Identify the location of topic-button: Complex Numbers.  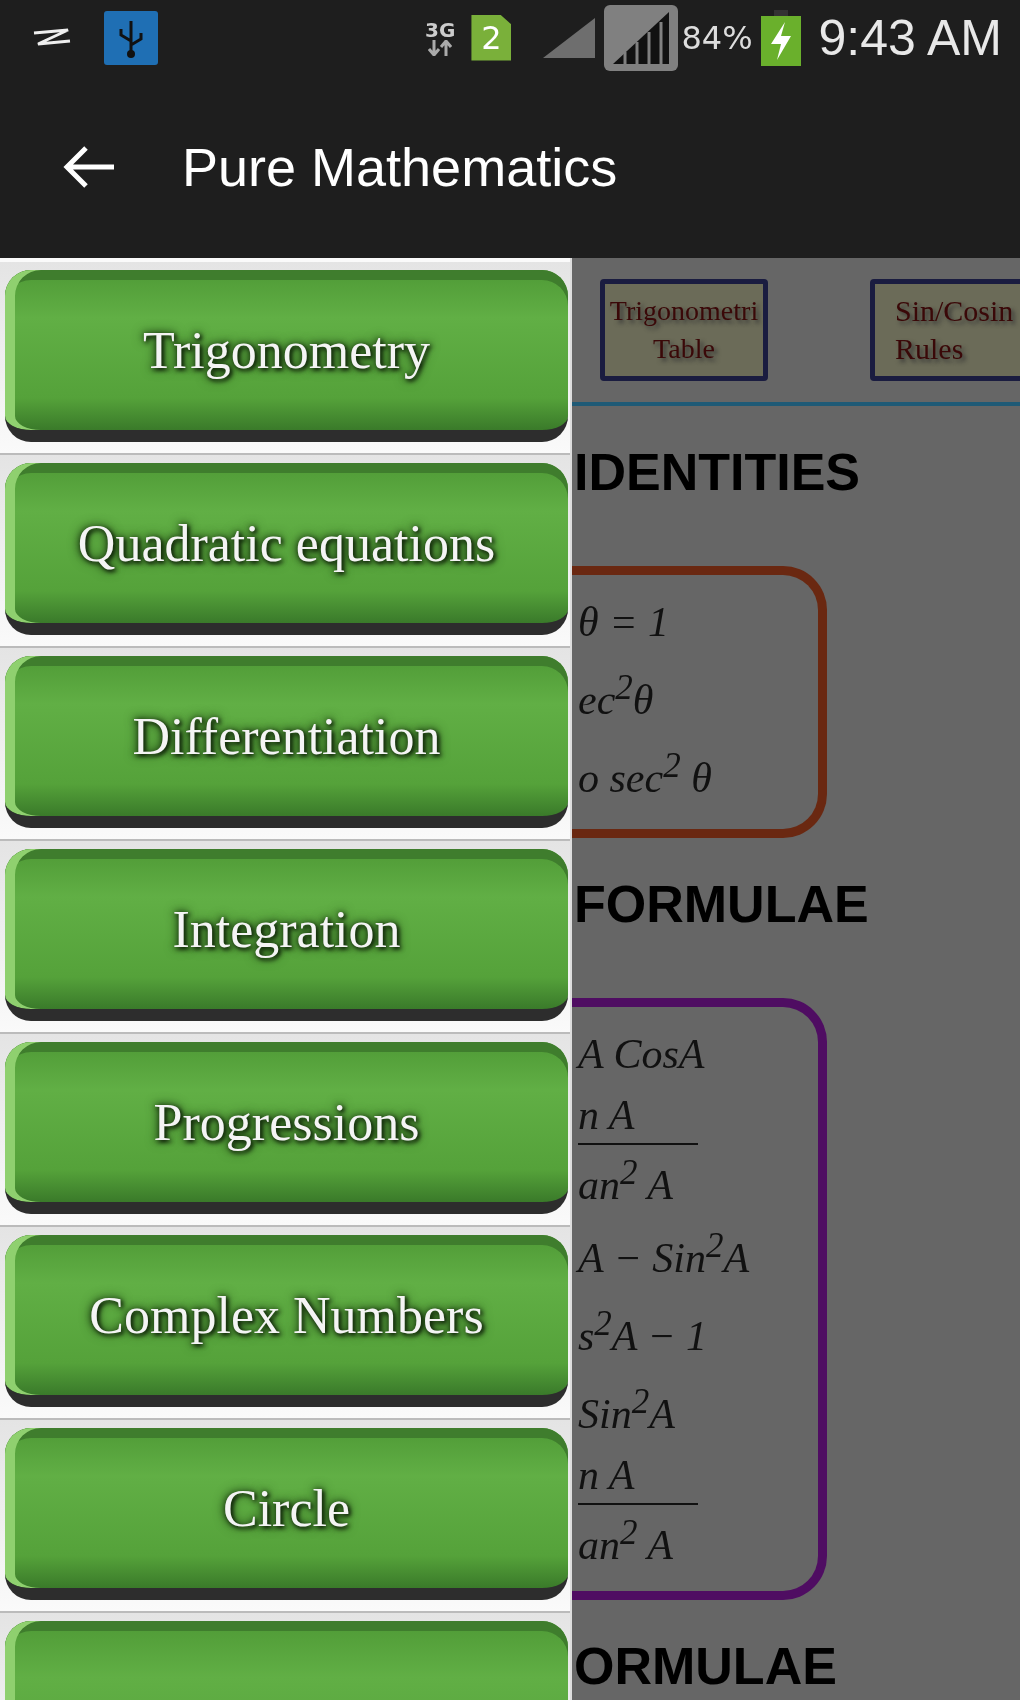
(286, 1321).